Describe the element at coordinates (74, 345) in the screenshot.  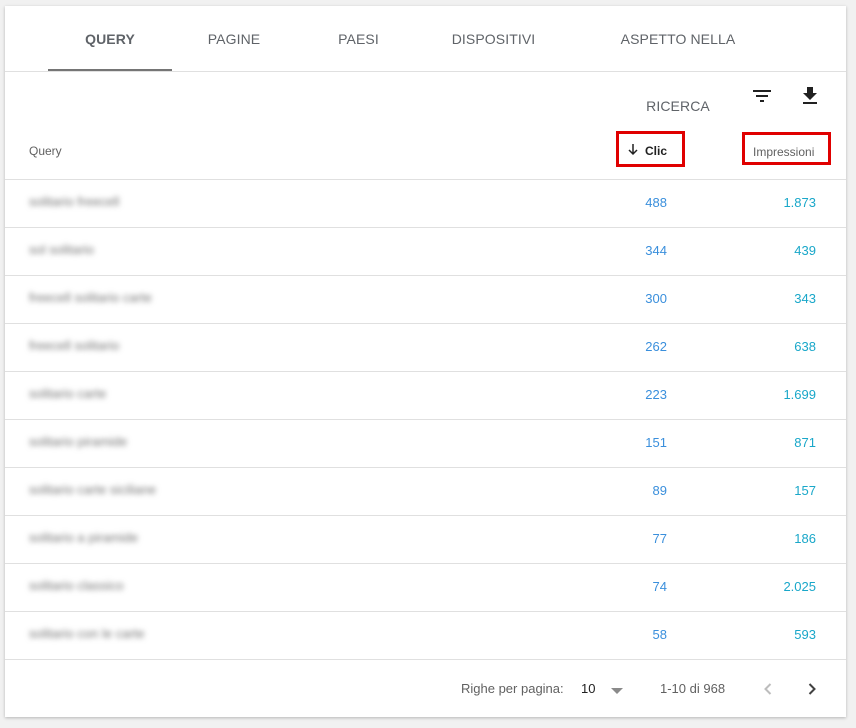
I see `query-text: freecell solitario` at that location.